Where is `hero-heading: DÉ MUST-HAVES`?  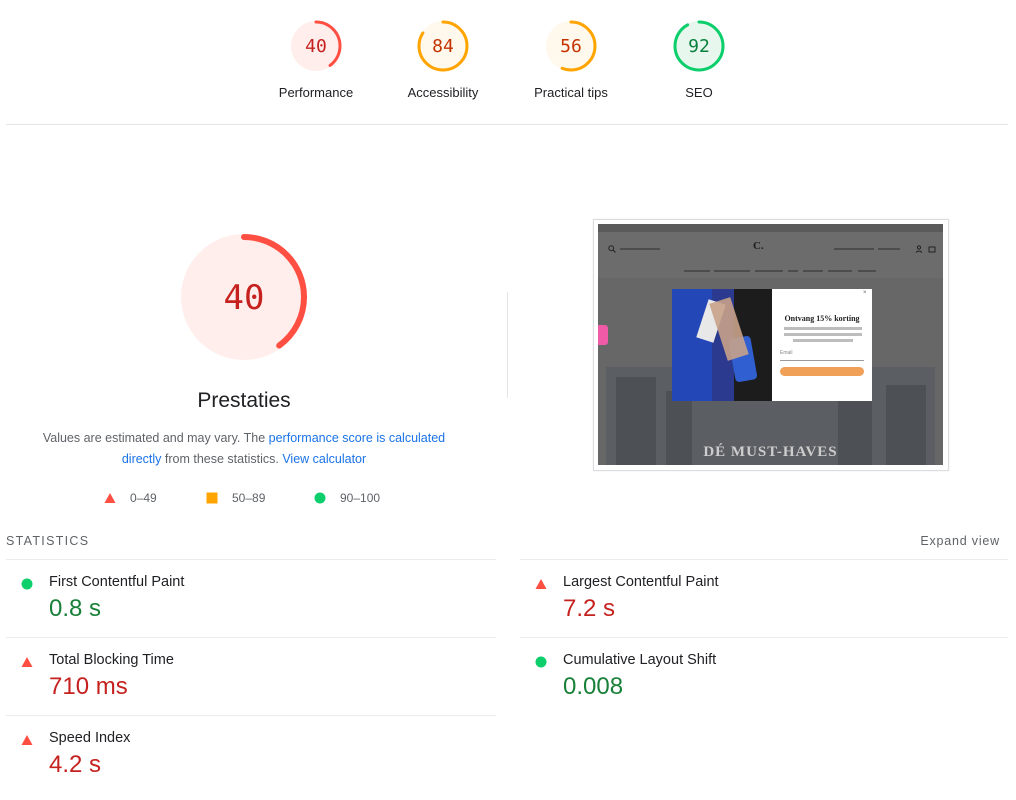 hero-heading: DÉ MUST-HAVES is located at coordinates (770, 452).